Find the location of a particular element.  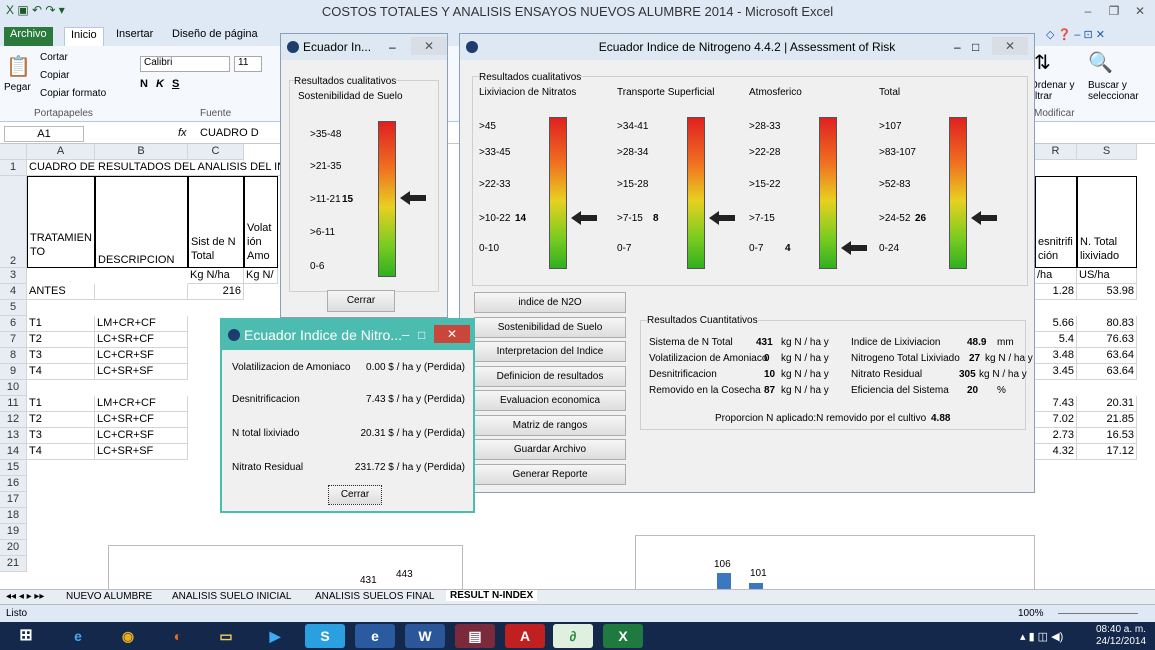

paste-icon: 📋 is located at coordinates (18, 66).